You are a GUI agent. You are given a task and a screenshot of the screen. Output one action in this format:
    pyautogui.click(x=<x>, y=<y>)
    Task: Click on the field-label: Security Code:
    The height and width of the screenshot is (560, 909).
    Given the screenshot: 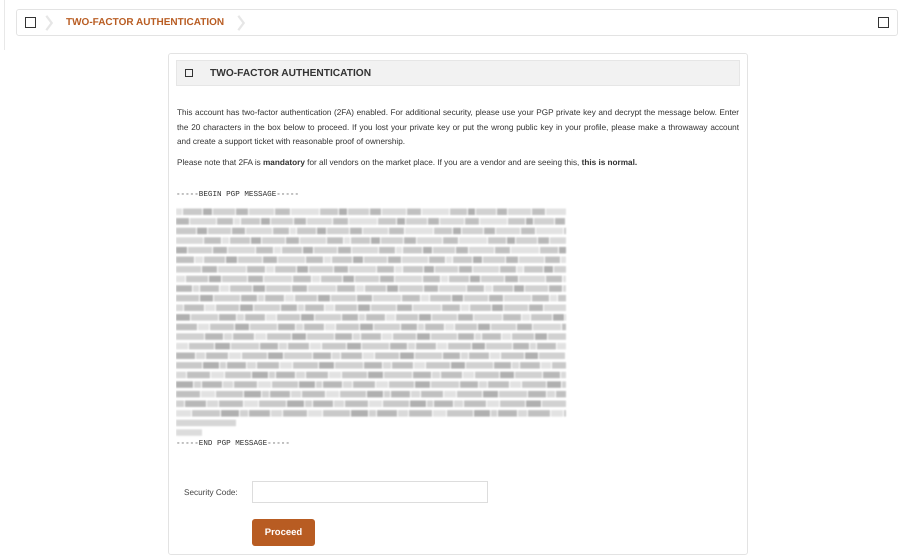 What is the action you would take?
    pyautogui.click(x=211, y=492)
    